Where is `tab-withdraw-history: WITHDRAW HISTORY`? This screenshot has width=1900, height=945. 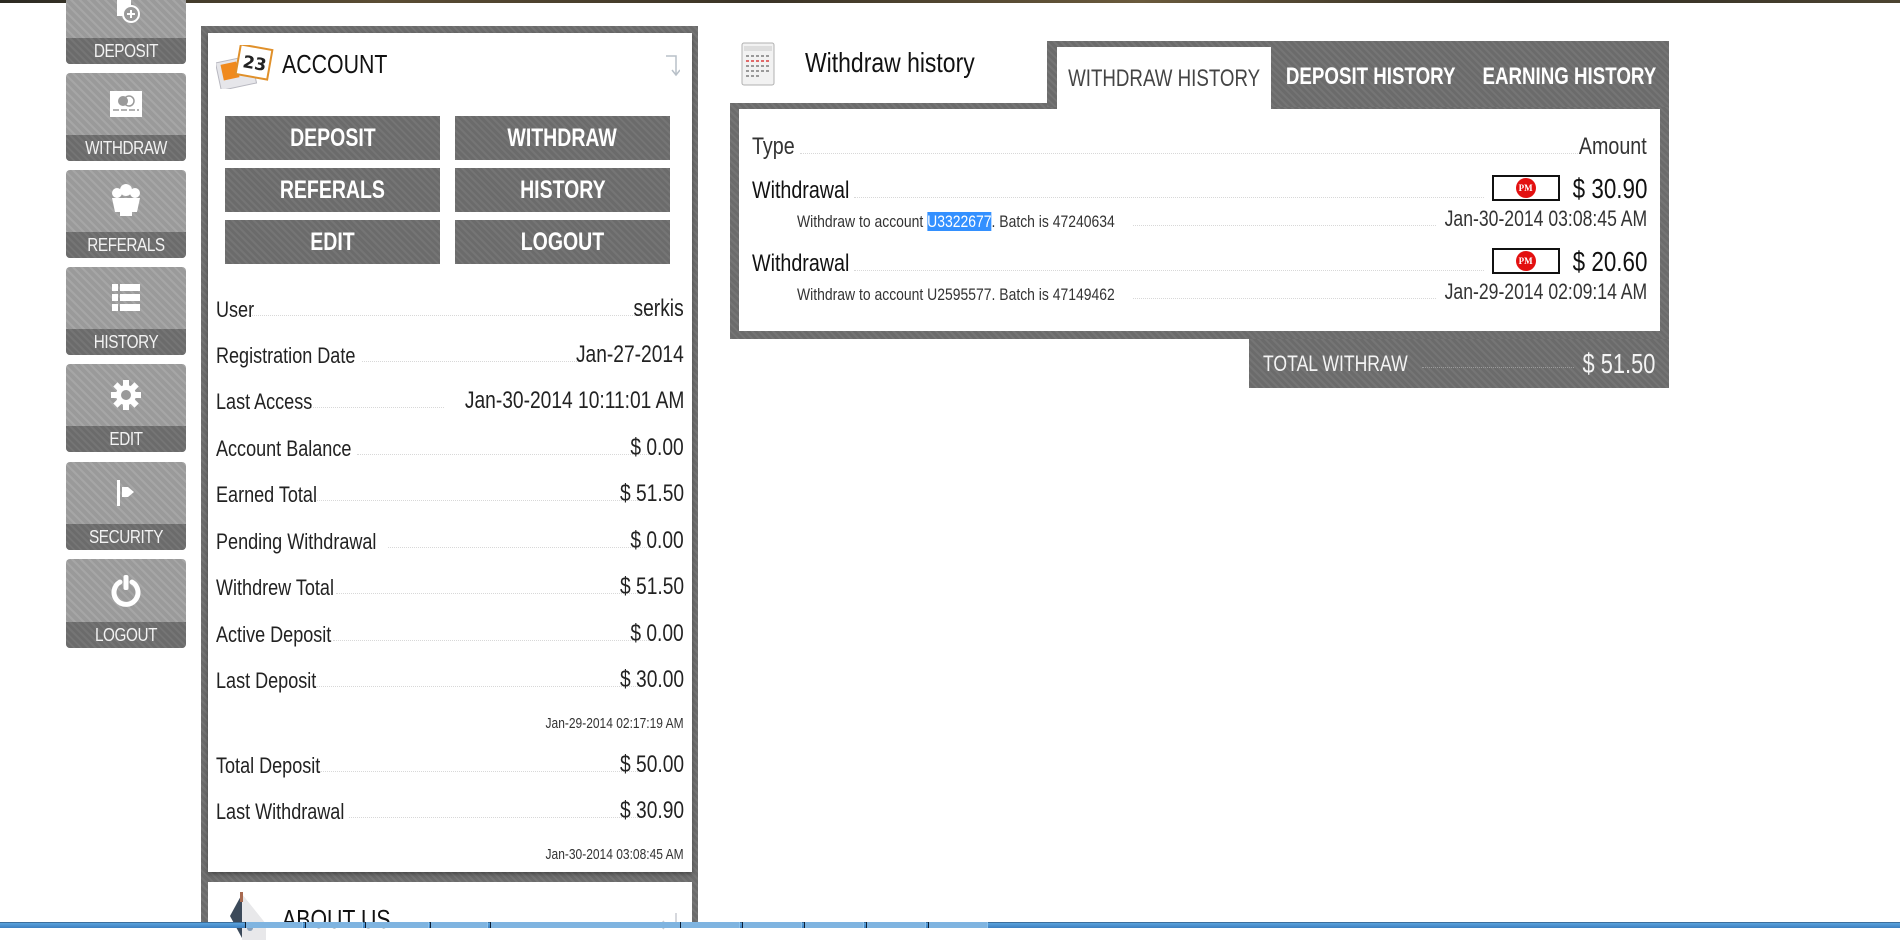
tab-withdraw-history: WITHDRAW HISTORY is located at coordinates (1164, 79).